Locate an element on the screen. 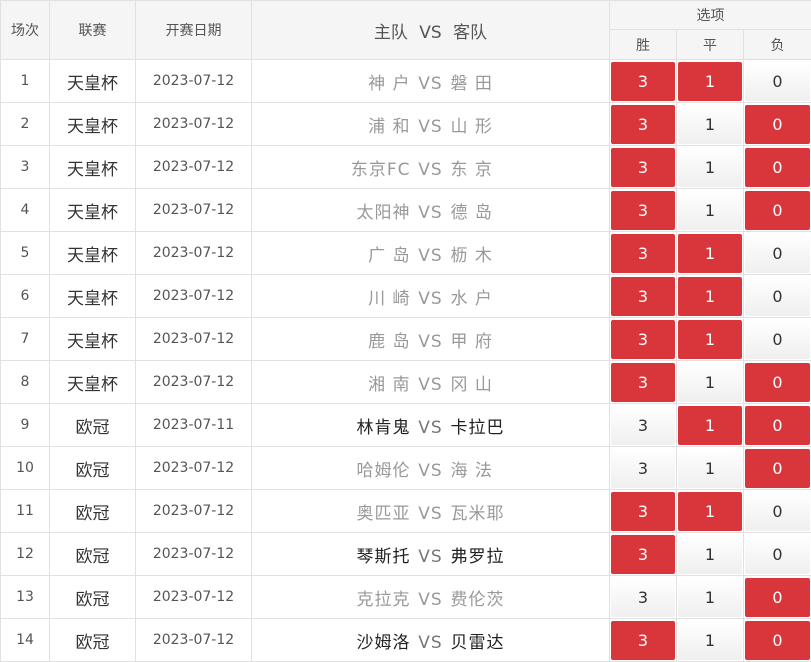 The image size is (811, 662). home-team: 林肯鬼 is located at coordinates (383, 427).